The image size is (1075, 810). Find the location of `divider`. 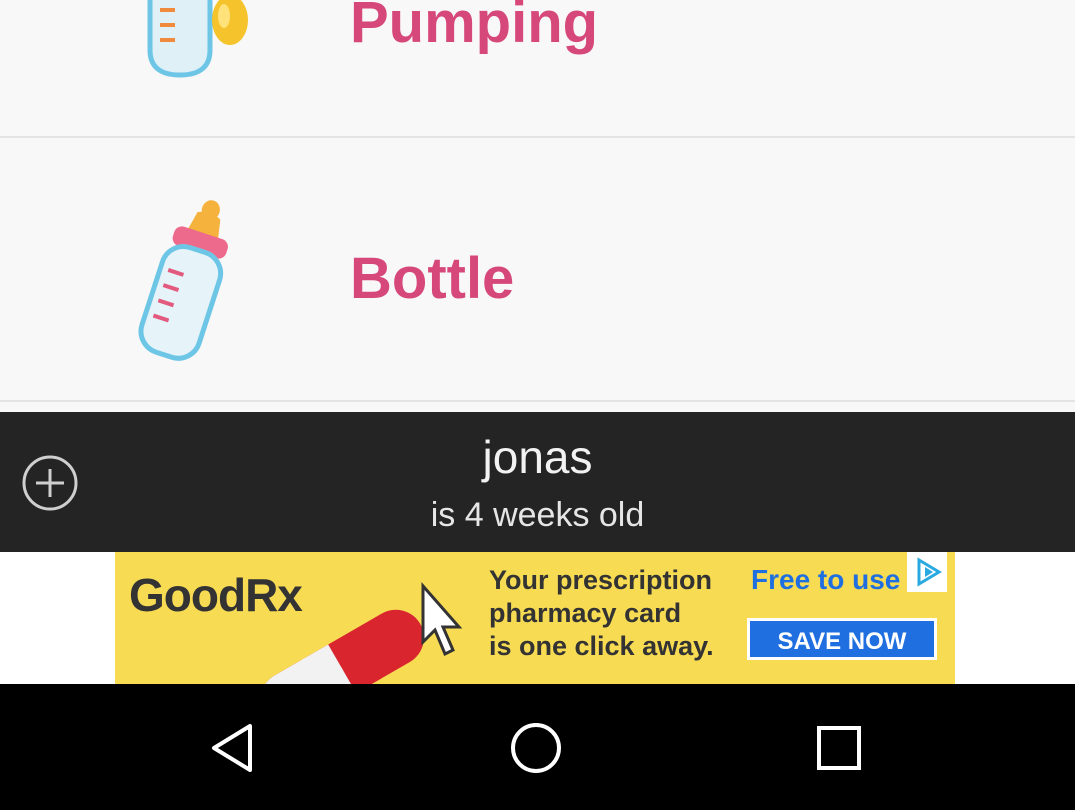

divider is located at coordinates (537, 407).